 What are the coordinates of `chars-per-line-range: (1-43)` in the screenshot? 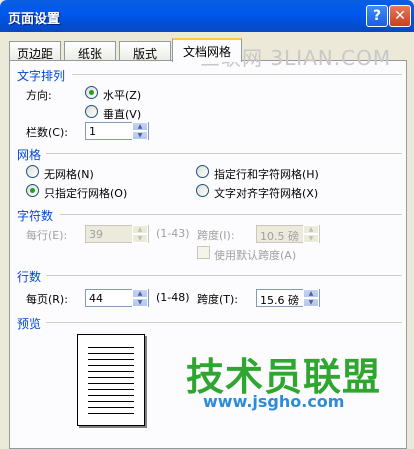 It's located at (173, 233).